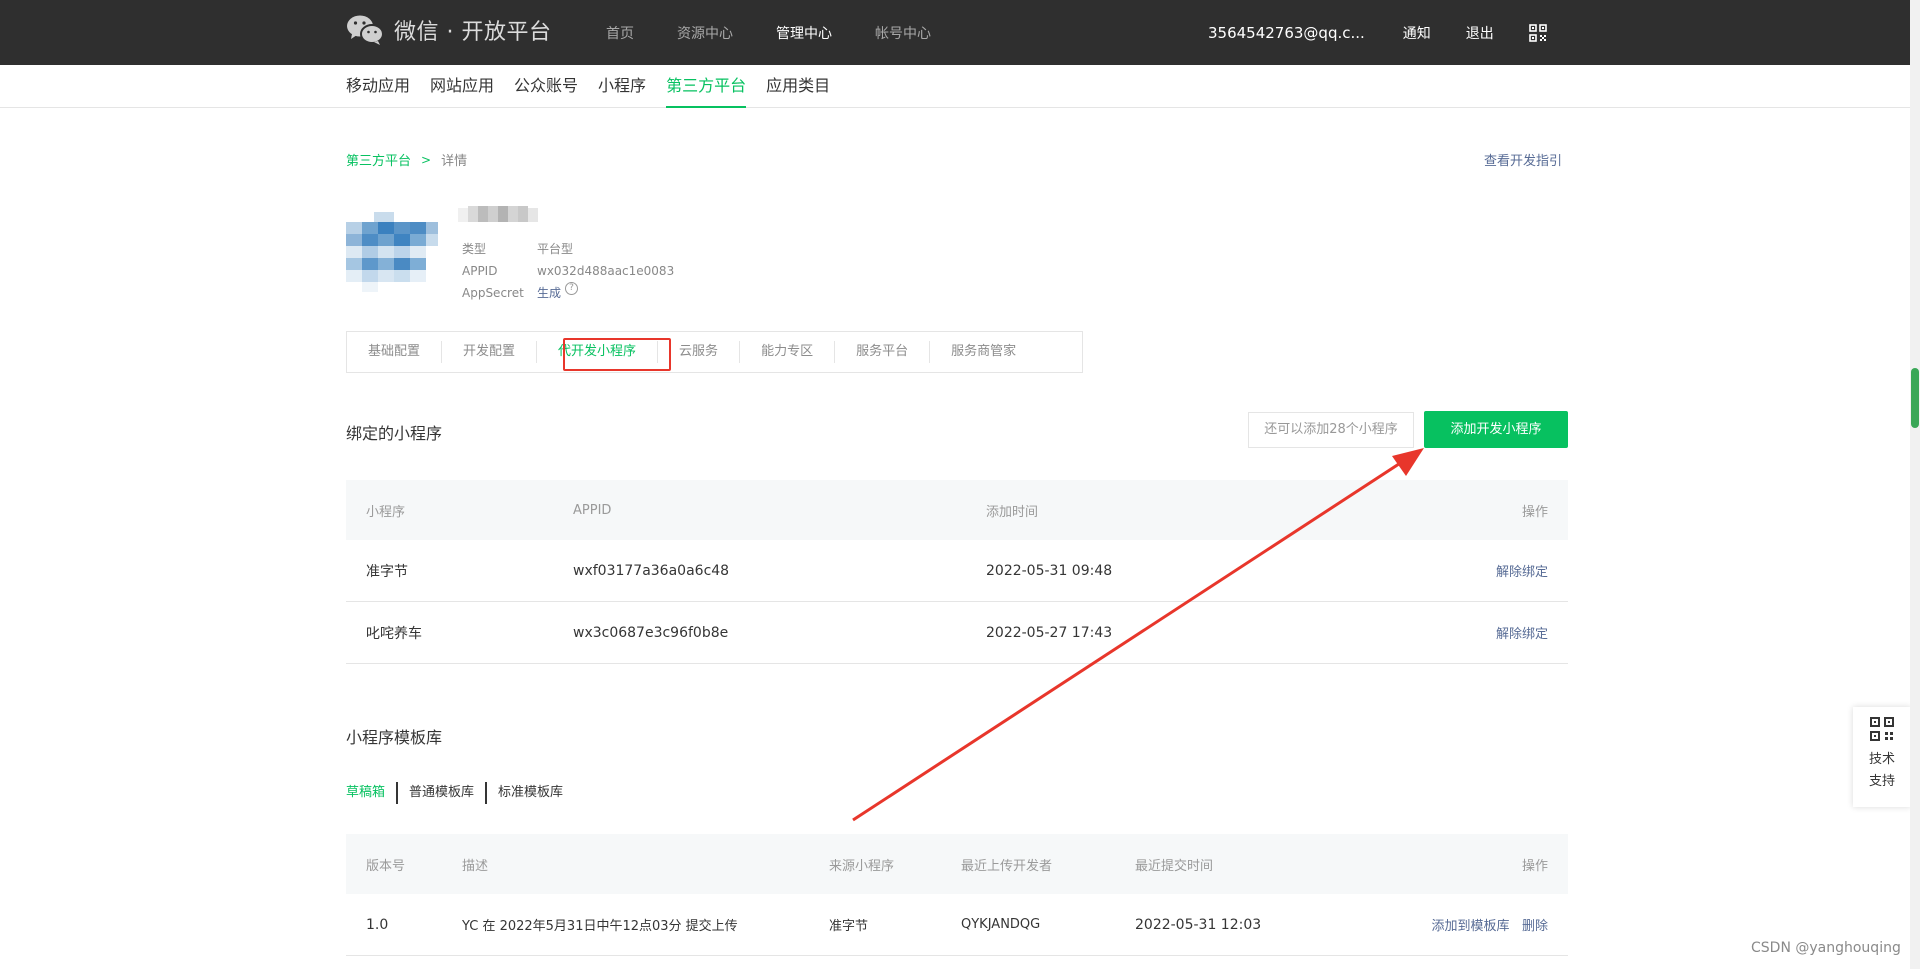 The width and height of the screenshot is (1920, 969). I want to click on col-mini-program: 小程序, so click(386, 512).